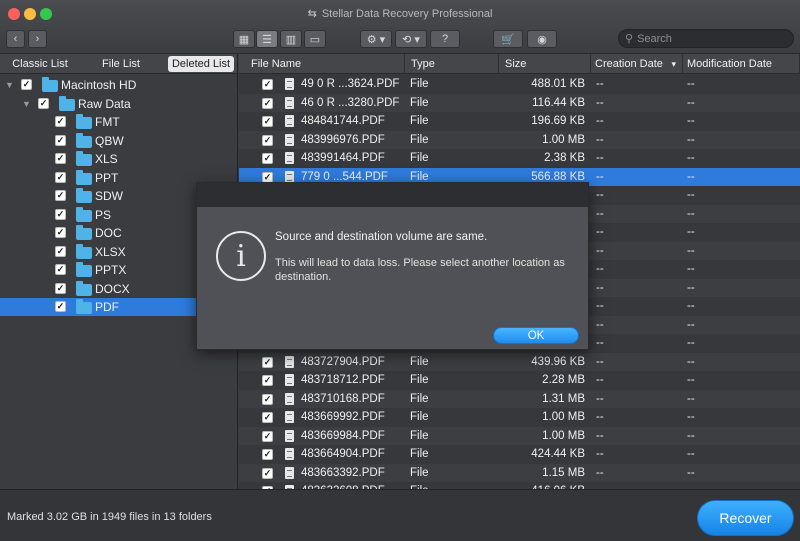 The image size is (800, 541). What do you see at coordinates (519, 454) in the screenshot?
I see `table-row: ✓ 483664904.PDF File 424.44 KB -- --` at bounding box center [519, 454].